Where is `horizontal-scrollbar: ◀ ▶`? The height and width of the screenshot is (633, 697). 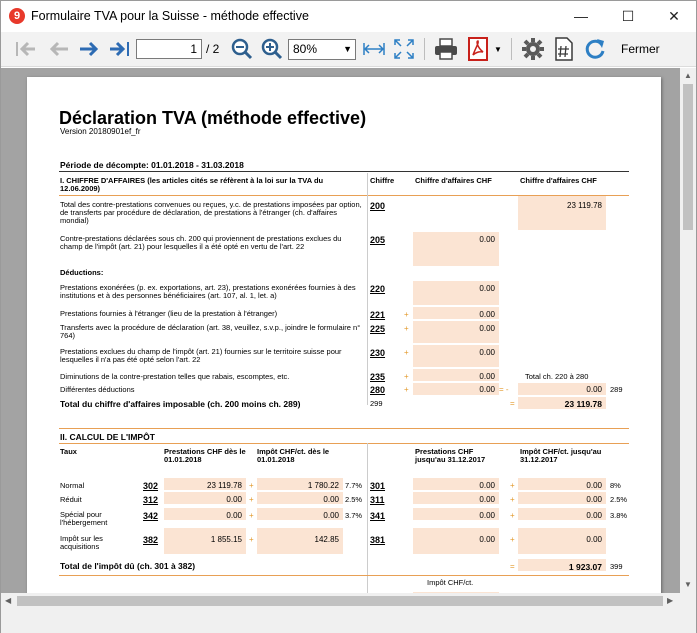 horizontal-scrollbar: ◀ ▶ is located at coordinates (340, 601).